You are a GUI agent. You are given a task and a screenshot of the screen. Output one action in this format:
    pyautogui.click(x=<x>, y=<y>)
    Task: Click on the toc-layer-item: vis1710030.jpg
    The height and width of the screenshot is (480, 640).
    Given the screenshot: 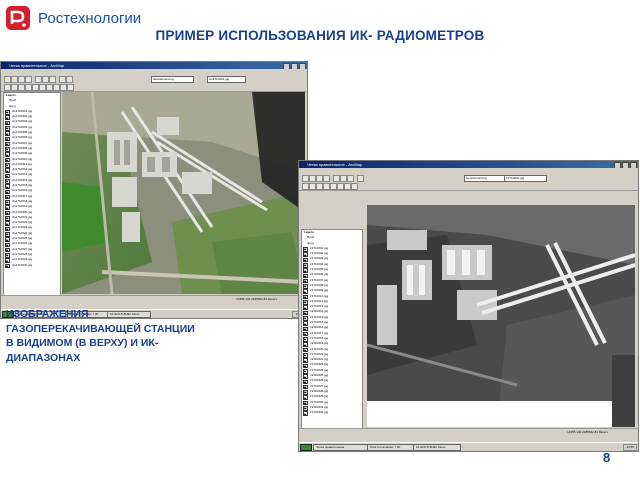 What is the action you would take?
    pyautogui.click(x=32, y=266)
    